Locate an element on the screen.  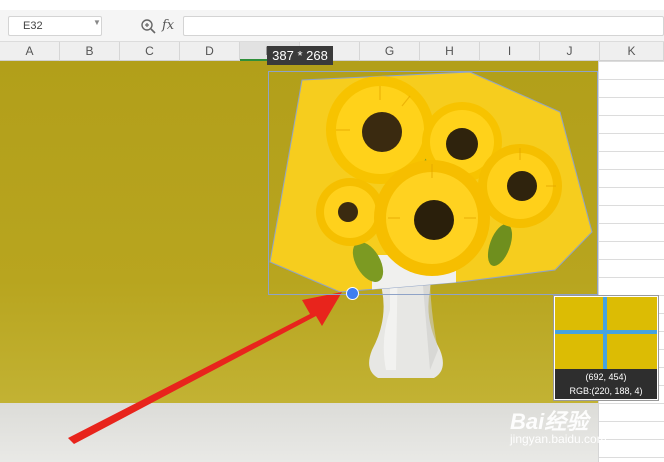
crop-vertex-handle is located at coordinates (352, 293).